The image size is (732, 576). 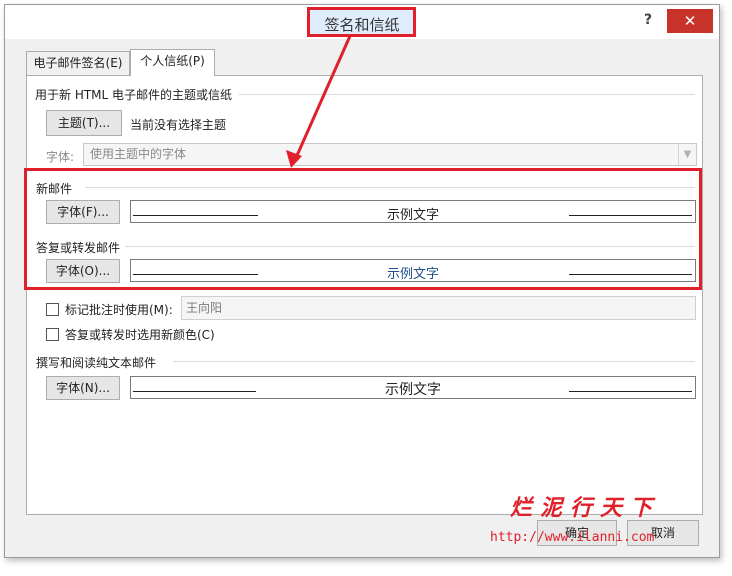 I want to click on tab-personal-stationery: 个人信纸(P), so click(x=172, y=62).